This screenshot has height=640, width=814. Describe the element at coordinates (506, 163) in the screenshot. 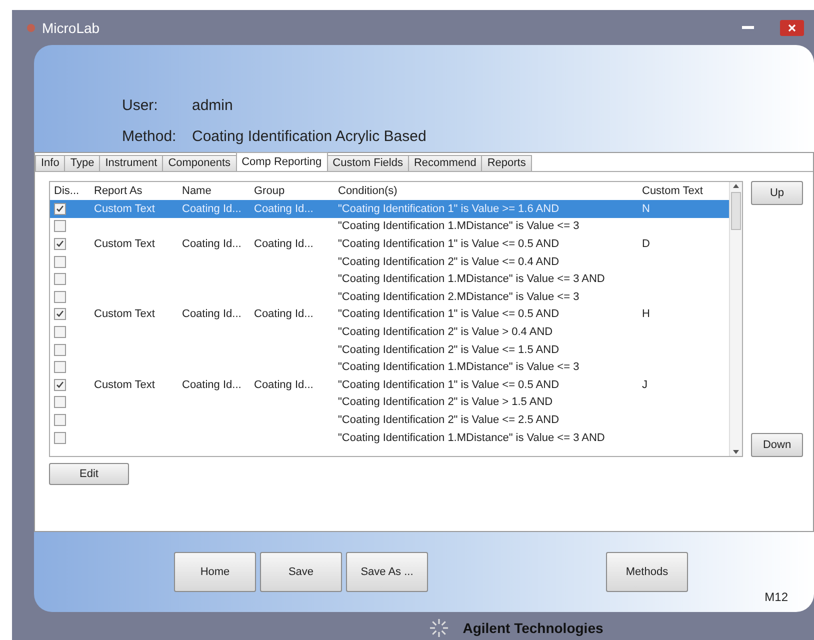

I see `tab: Reports` at that location.